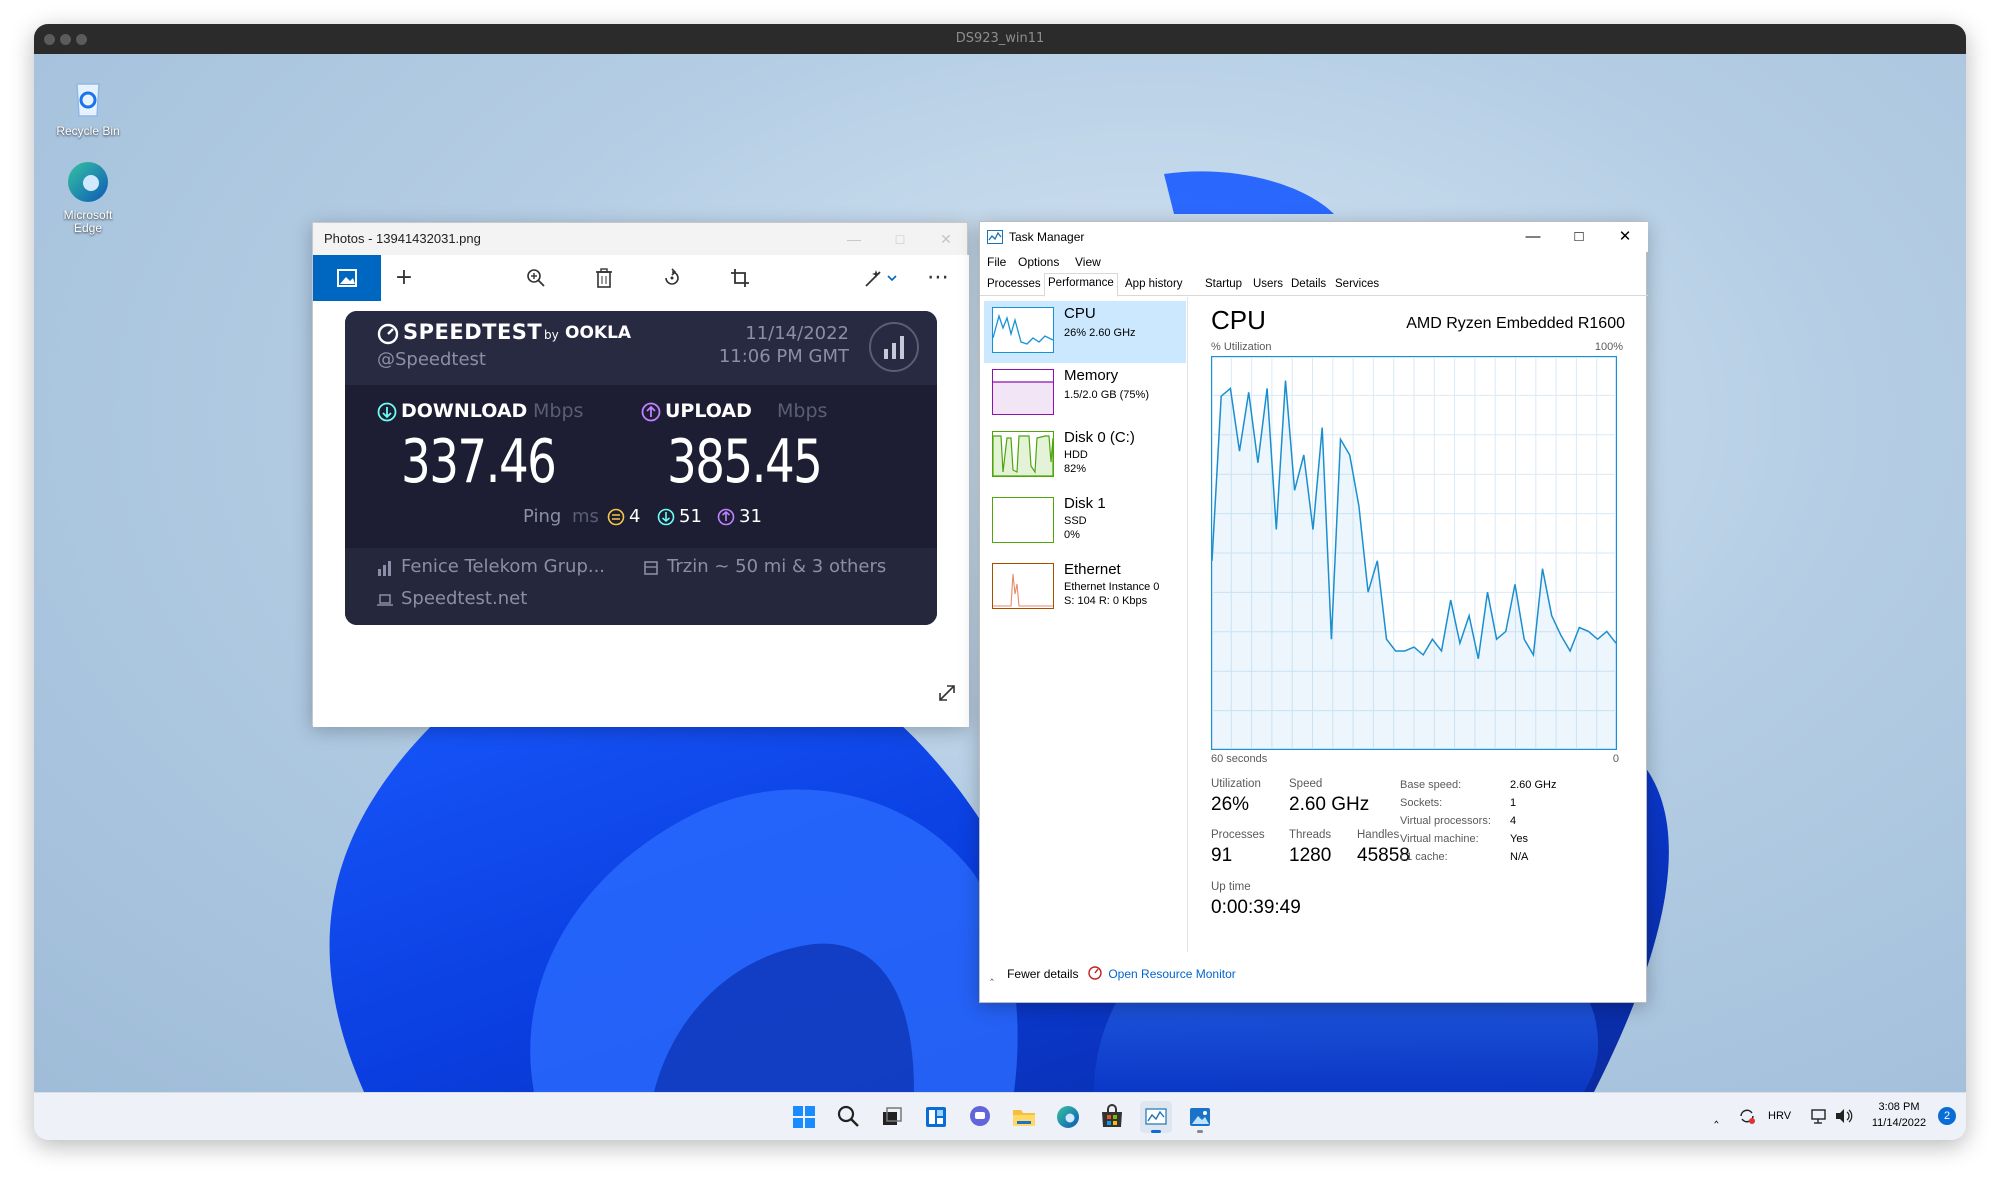  I want to click on spec-value: N/A, so click(1519, 857).